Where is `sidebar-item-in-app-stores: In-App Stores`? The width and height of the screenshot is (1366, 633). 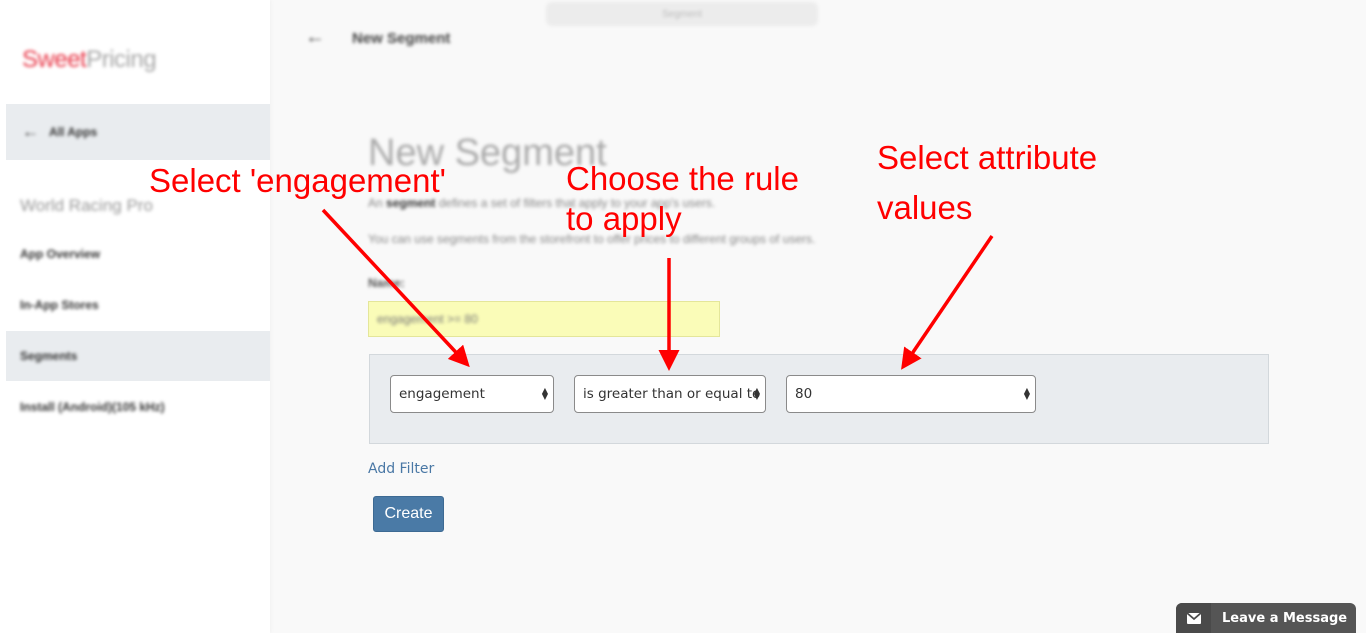 sidebar-item-in-app-stores: In-App Stores is located at coordinates (138, 305).